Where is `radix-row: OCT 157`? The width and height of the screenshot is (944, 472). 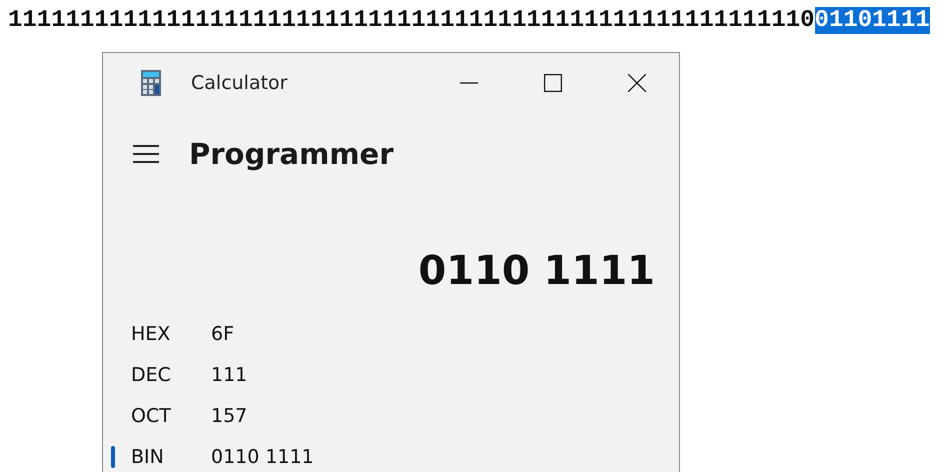 radix-row: OCT 157 is located at coordinates (391, 415).